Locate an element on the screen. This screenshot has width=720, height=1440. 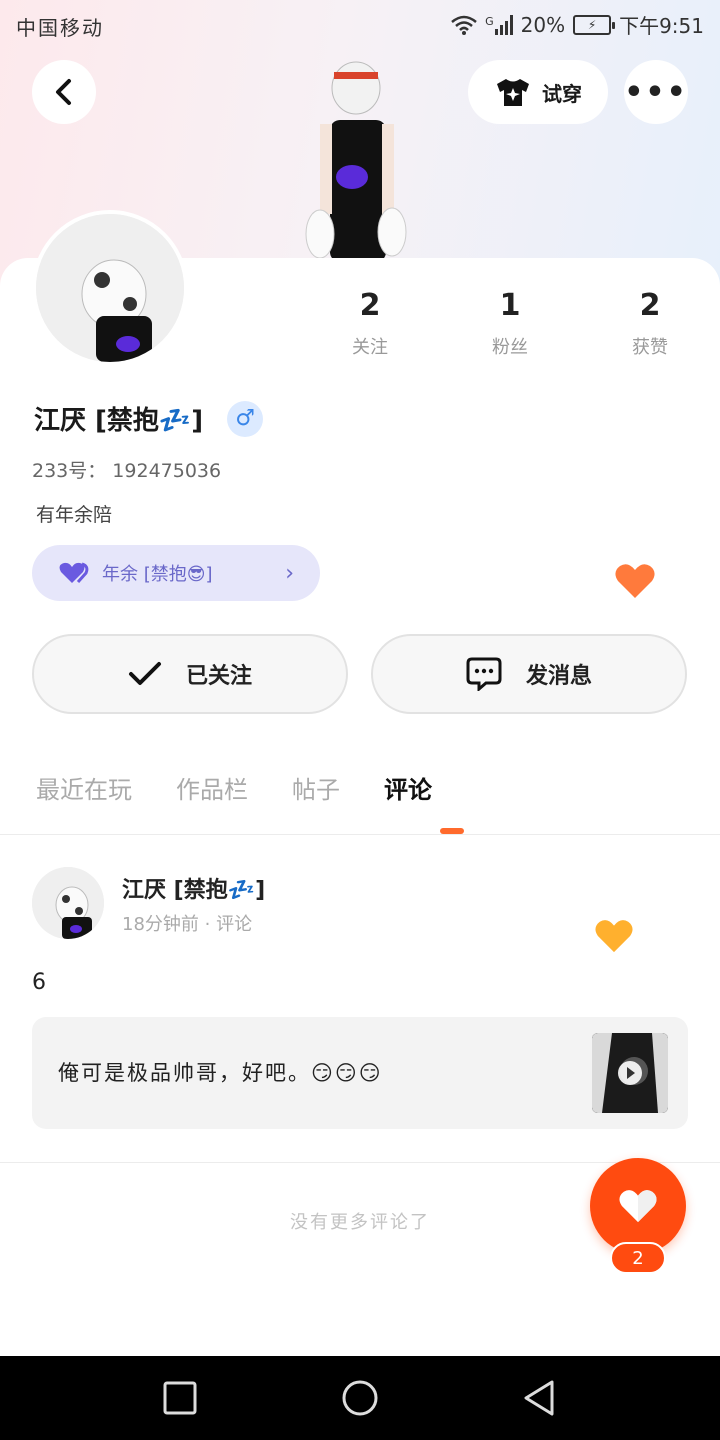
dressup-avatar-image is located at coordinates (356, 157).